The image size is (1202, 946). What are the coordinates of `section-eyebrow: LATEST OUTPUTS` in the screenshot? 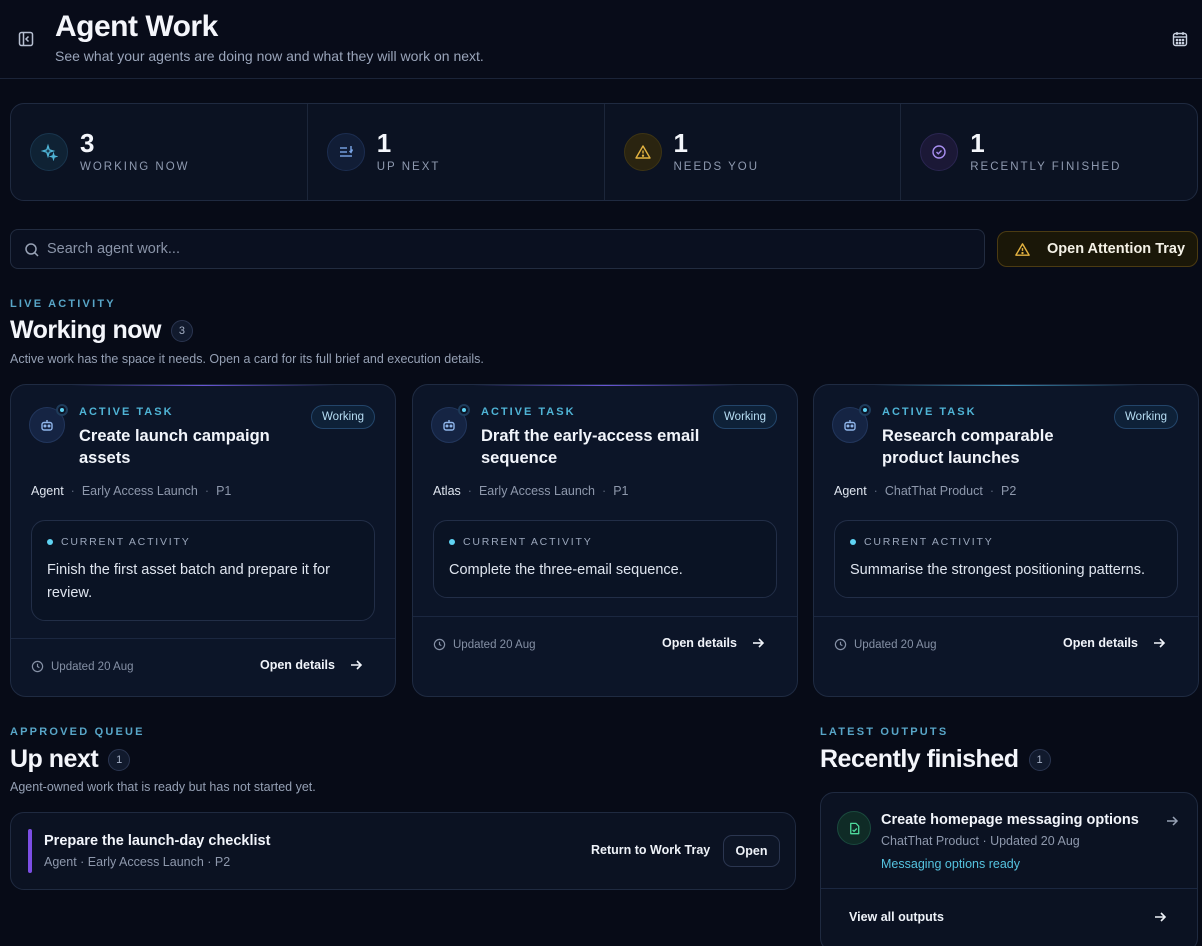 It's located at (884, 732).